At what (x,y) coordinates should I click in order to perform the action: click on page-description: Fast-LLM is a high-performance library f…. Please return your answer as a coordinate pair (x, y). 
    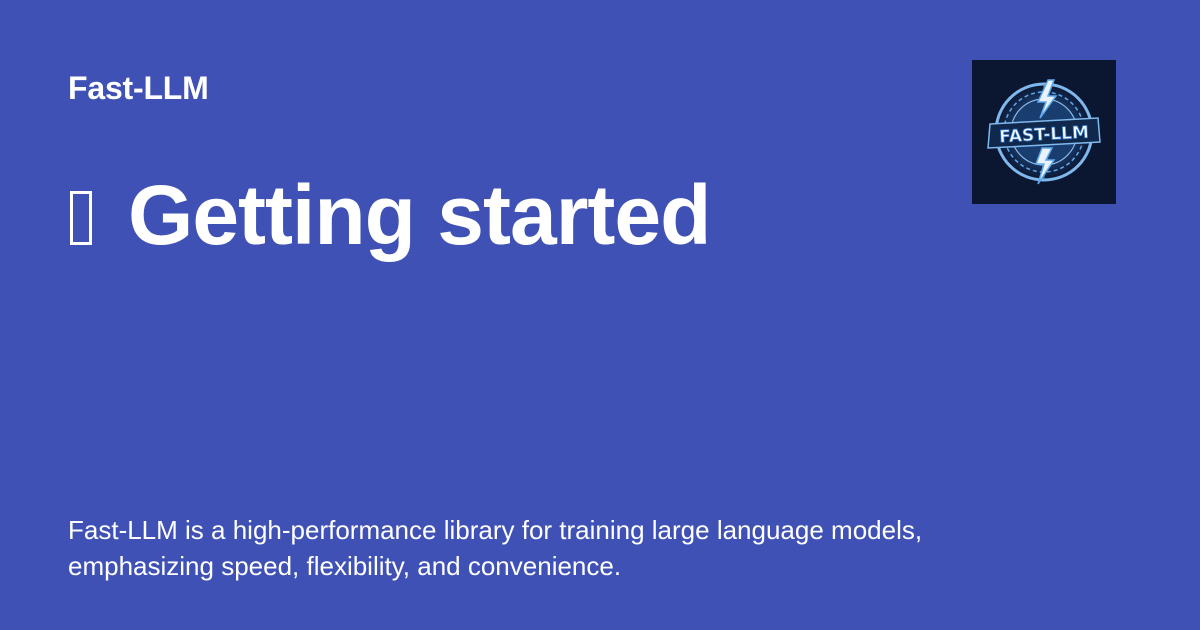
    Looking at the image, I should click on (495, 548).